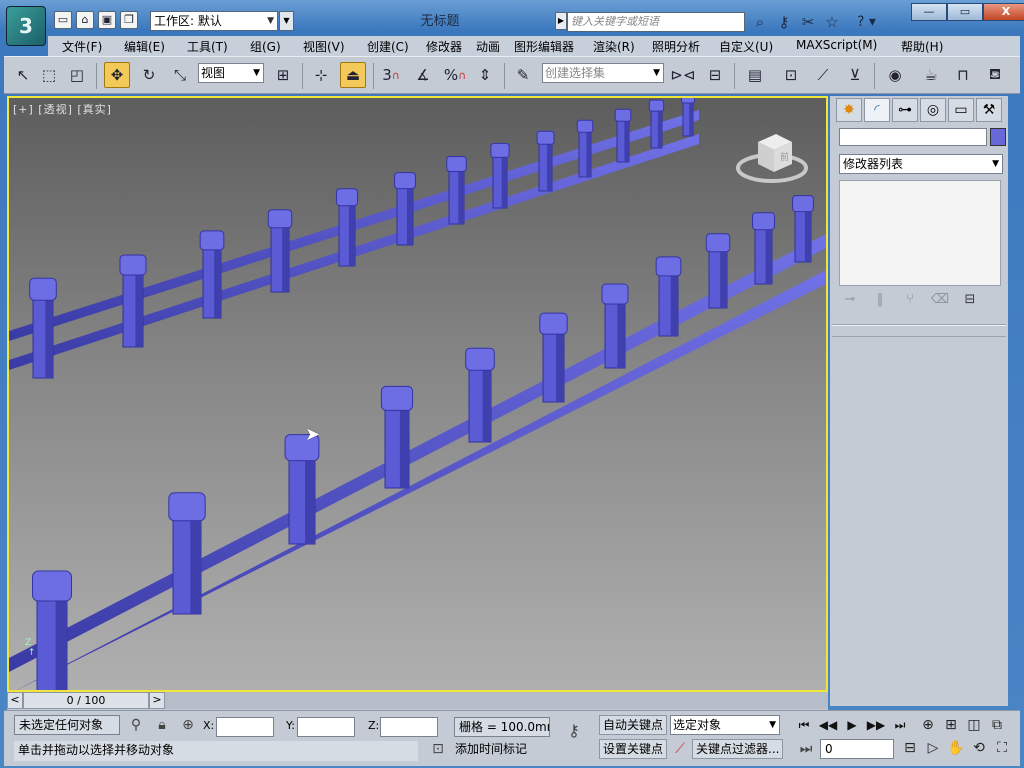  What do you see at coordinates (683, 75) in the screenshot?
I see `mirror-icon: ⊳⊲` at bounding box center [683, 75].